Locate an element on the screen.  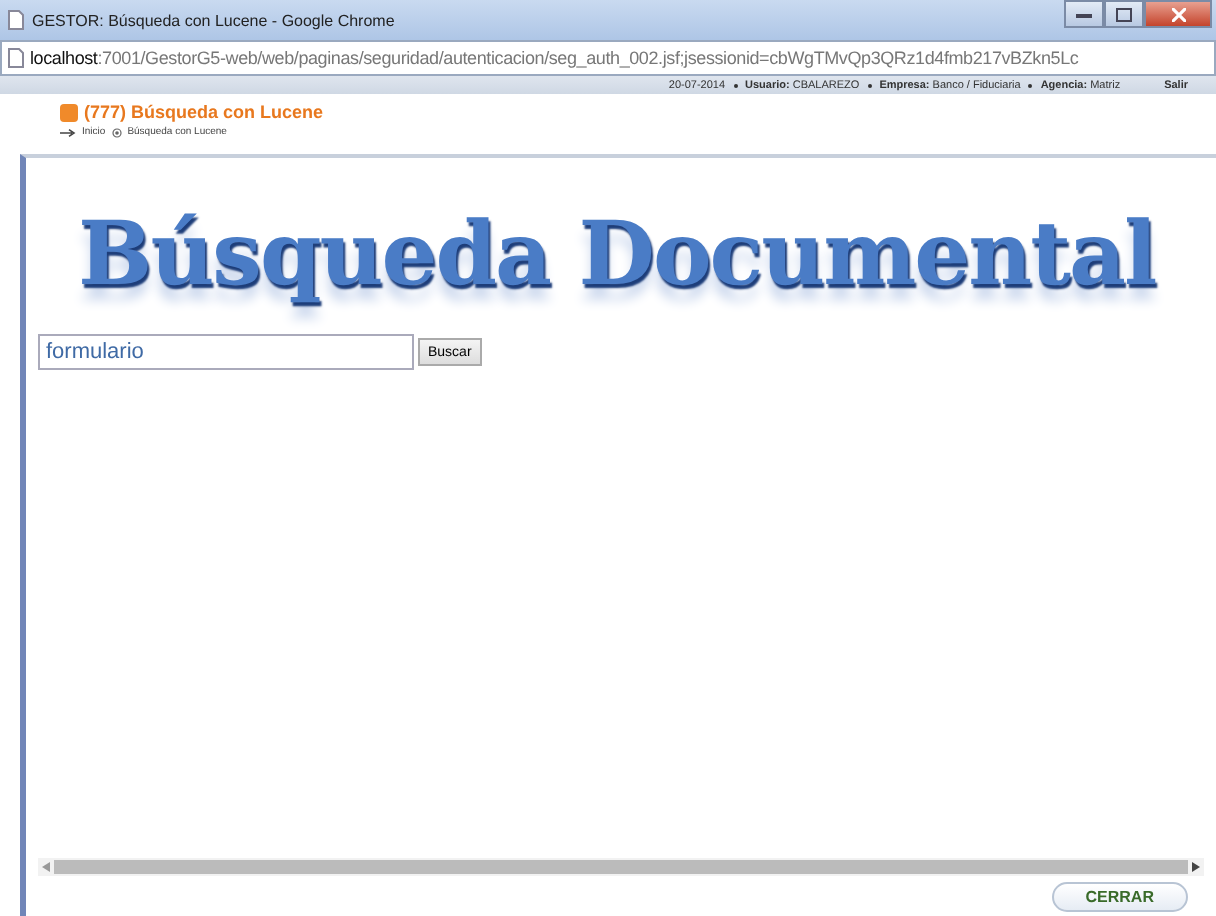
horizontal-scrollbar is located at coordinates (621, 867).